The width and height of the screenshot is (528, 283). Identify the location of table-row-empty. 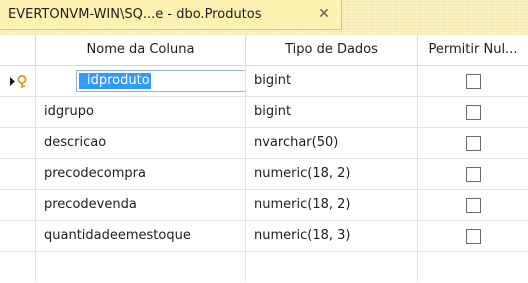
(264, 267).